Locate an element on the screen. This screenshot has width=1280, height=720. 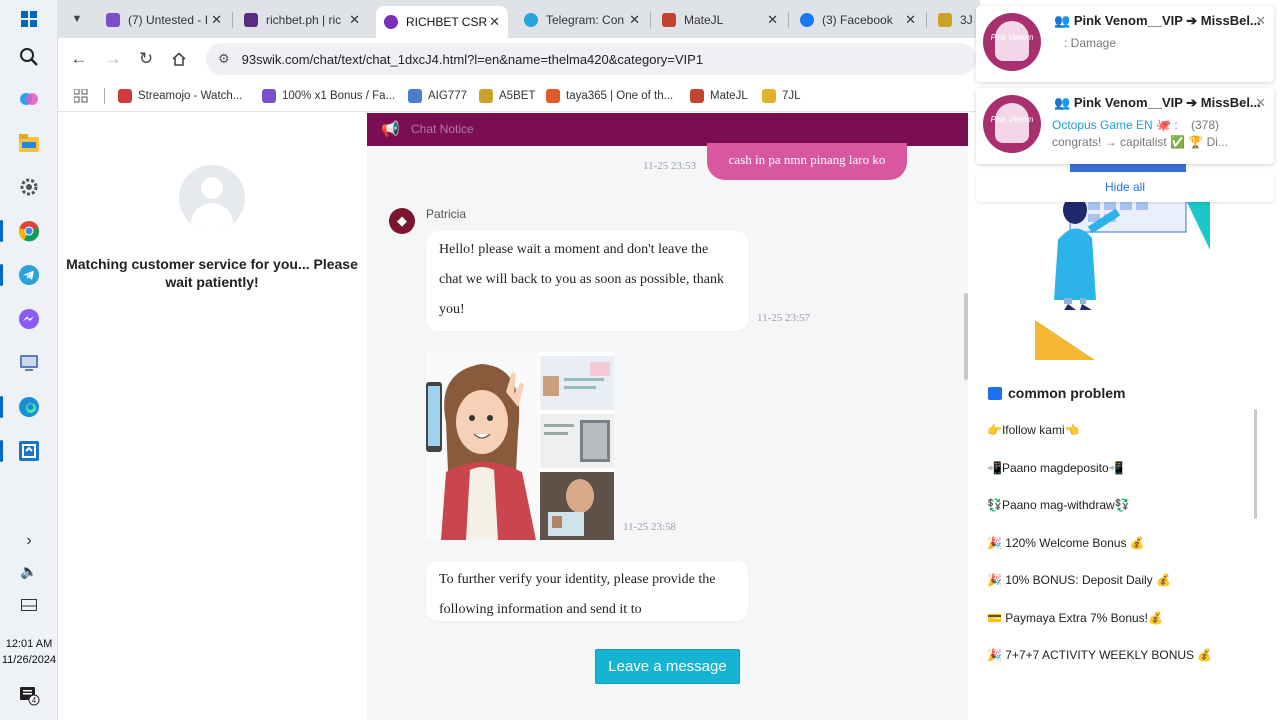
remote-app-icon is located at coordinates (29, 451).